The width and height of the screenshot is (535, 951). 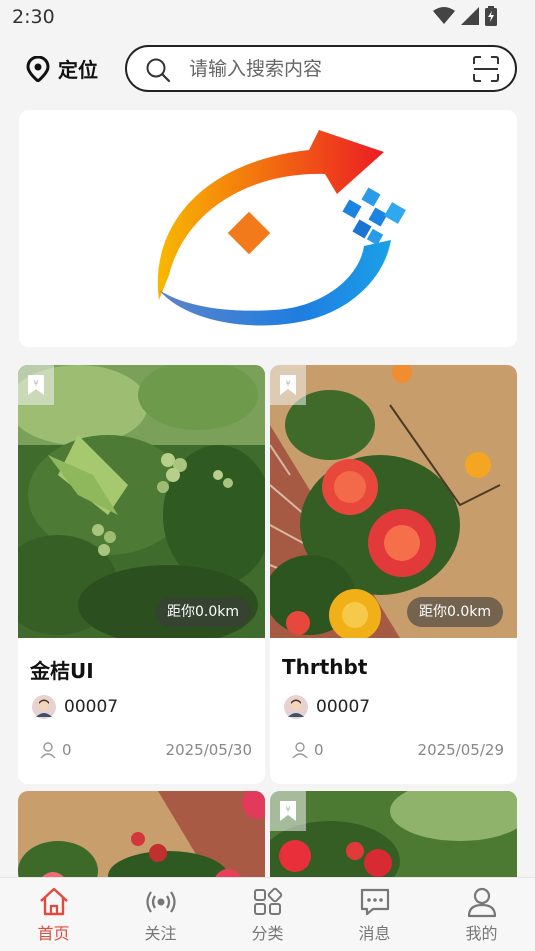 I want to click on search-bar, so click(x=321, y=68).